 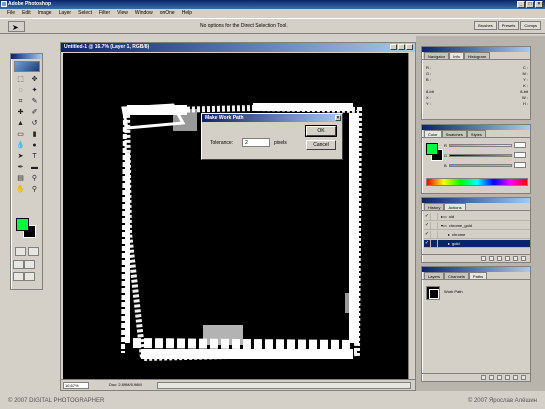 I want to click on palette-tab-comps: Comps, so click(x=530, y=25).